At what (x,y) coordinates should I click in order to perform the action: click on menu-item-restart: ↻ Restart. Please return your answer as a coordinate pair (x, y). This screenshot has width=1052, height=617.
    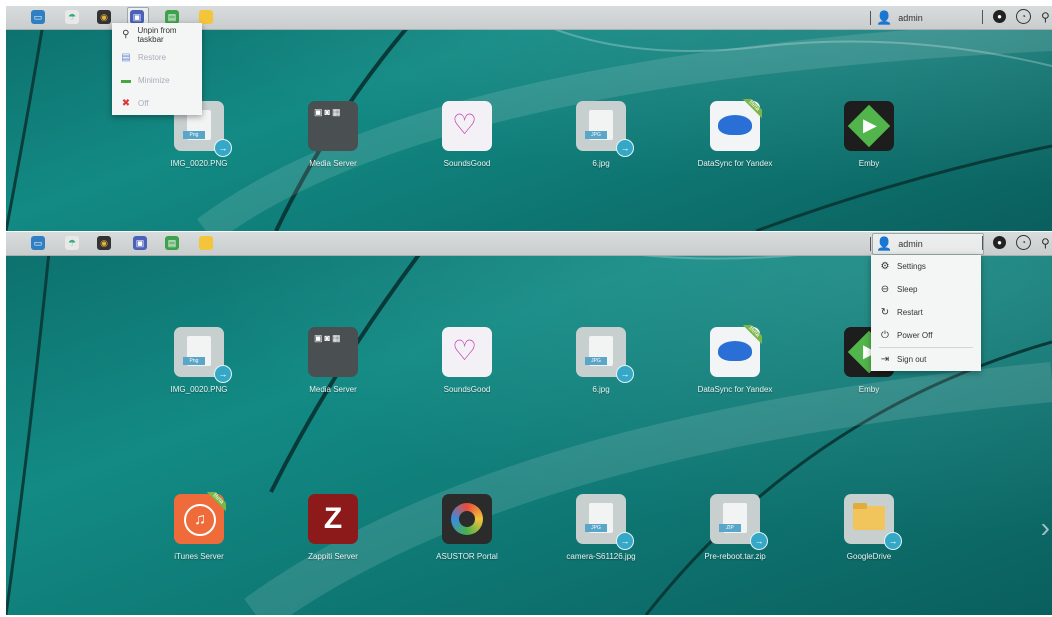
    Looking at the image, I should click on (926, 312).